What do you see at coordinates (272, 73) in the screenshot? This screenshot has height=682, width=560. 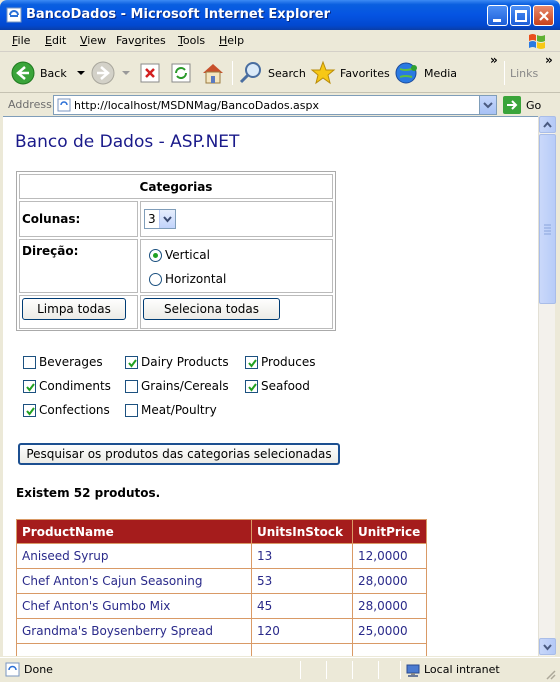 I see `search-button: Search` at bounding box center [272, 73].